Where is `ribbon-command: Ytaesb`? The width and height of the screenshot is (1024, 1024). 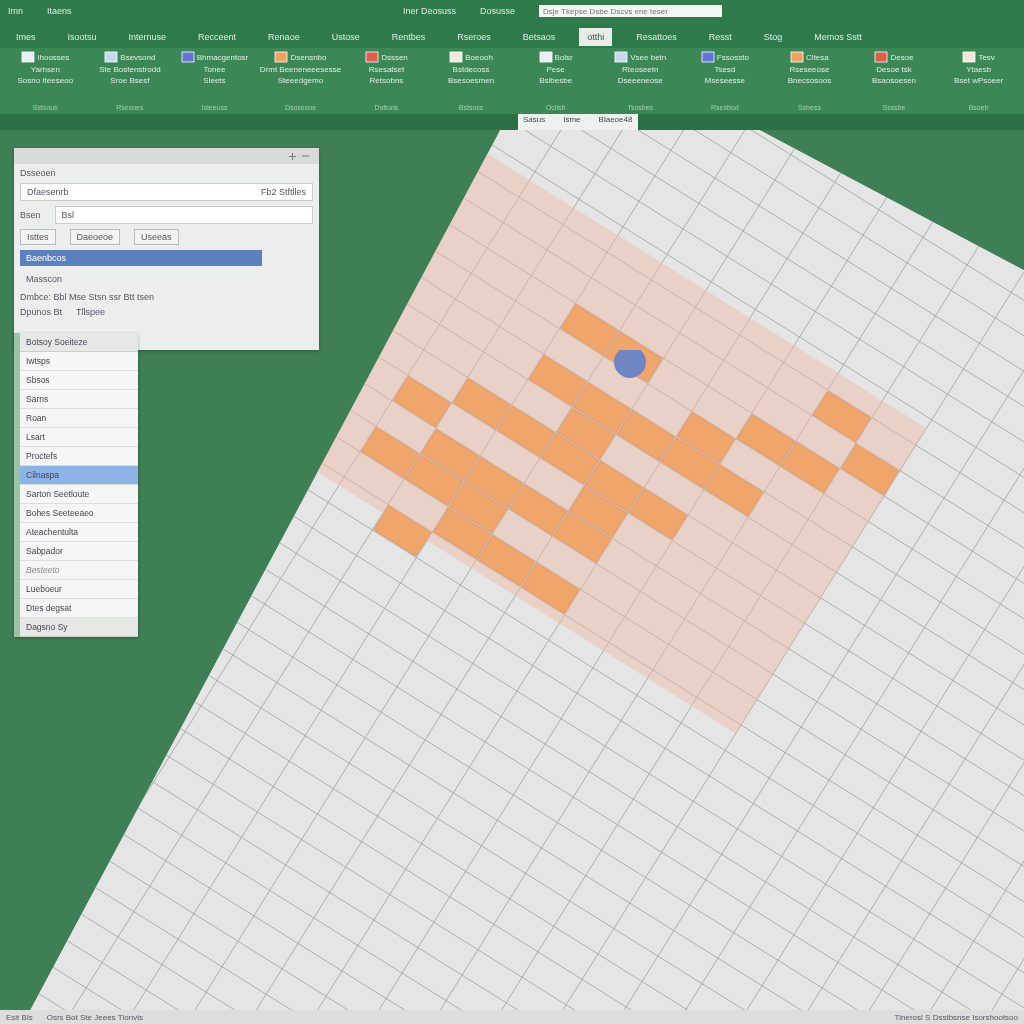 ribbon-command: Ytaesb is located at coordinates (979, 69).